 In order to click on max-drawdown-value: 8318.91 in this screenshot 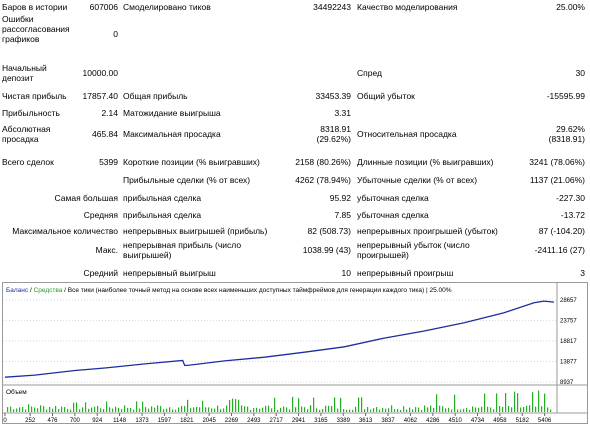, I will do `click(335, 129)`.